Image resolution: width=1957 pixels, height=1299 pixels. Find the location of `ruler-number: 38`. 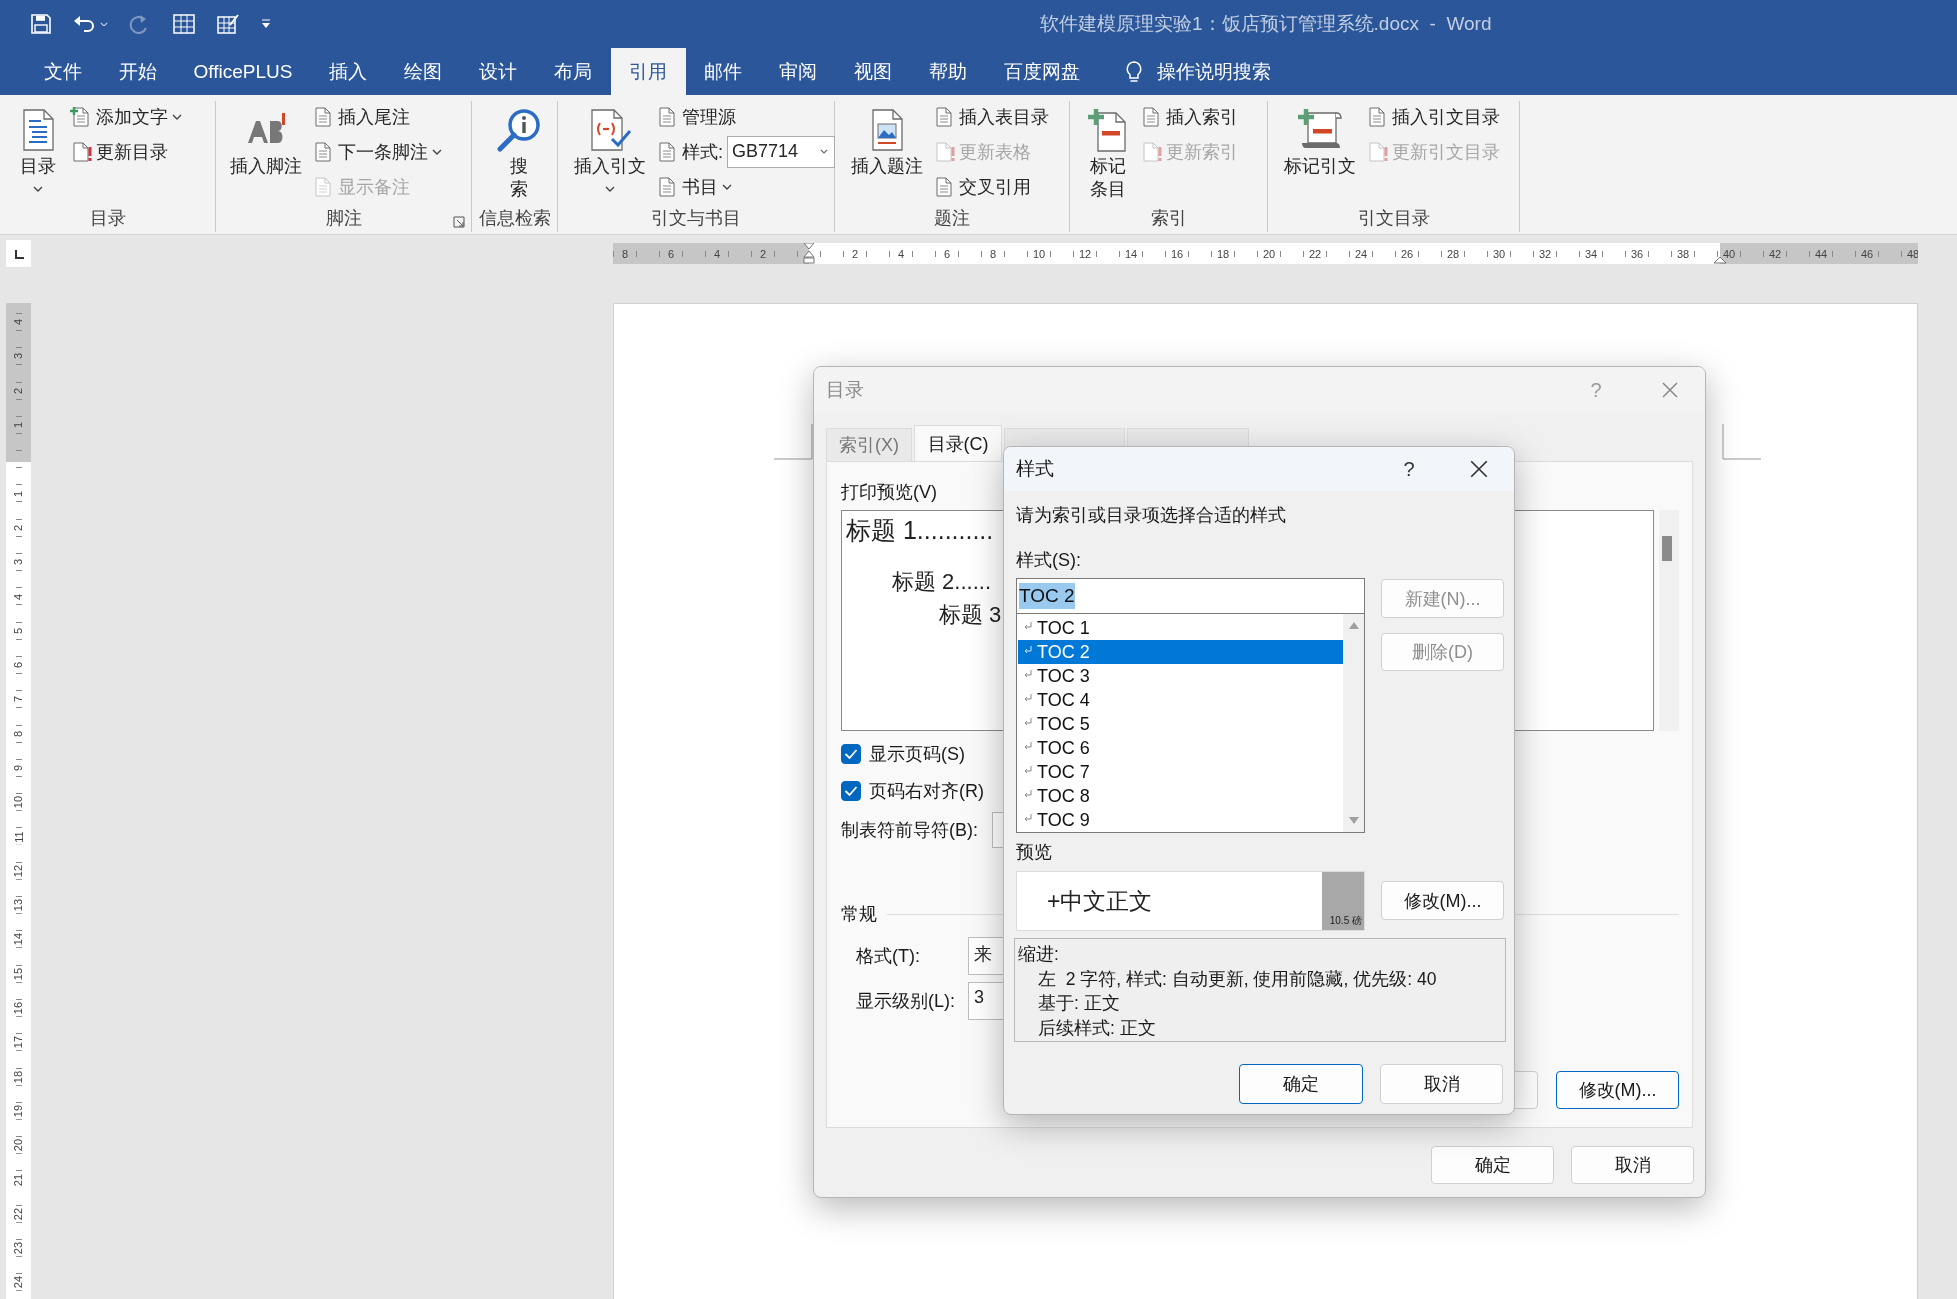

ruler-number: 38 is located at coordinates (1683, 253).